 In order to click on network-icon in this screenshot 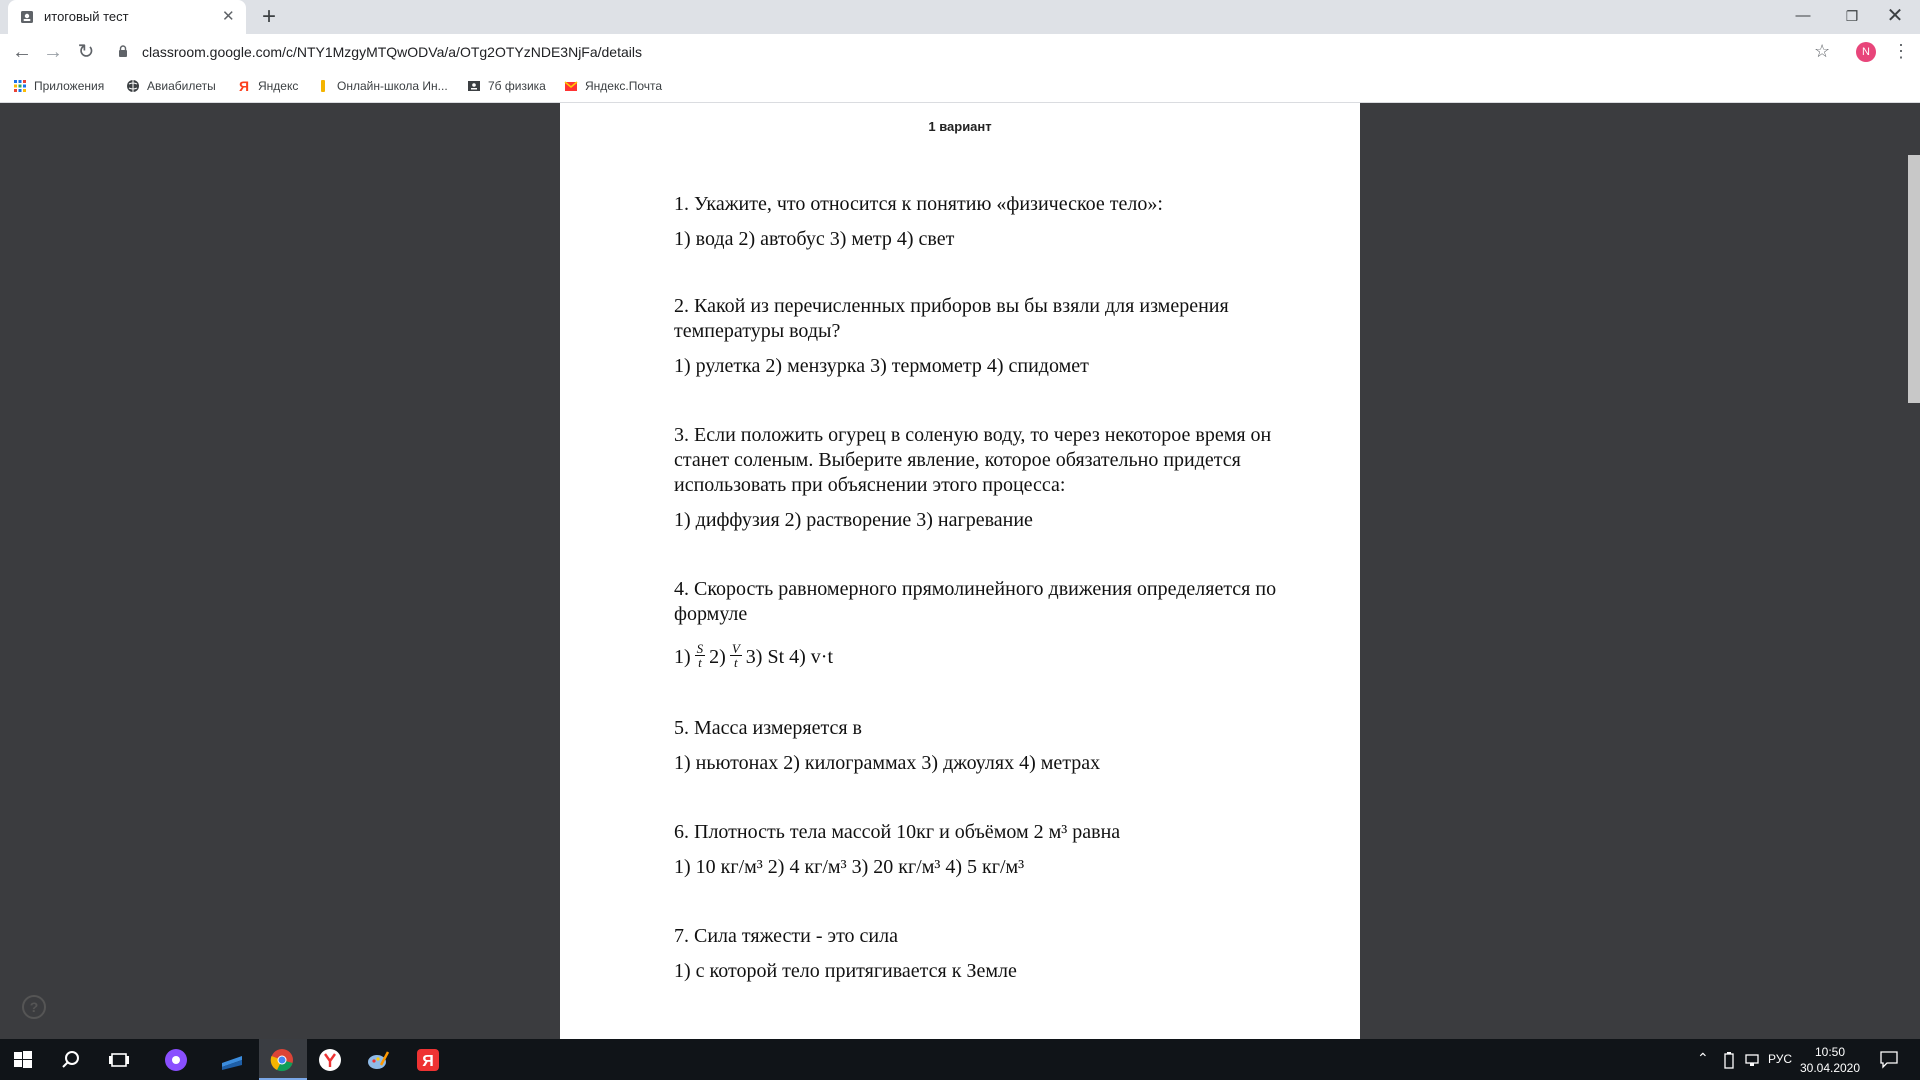, I will do `click(1753, 1060)`.